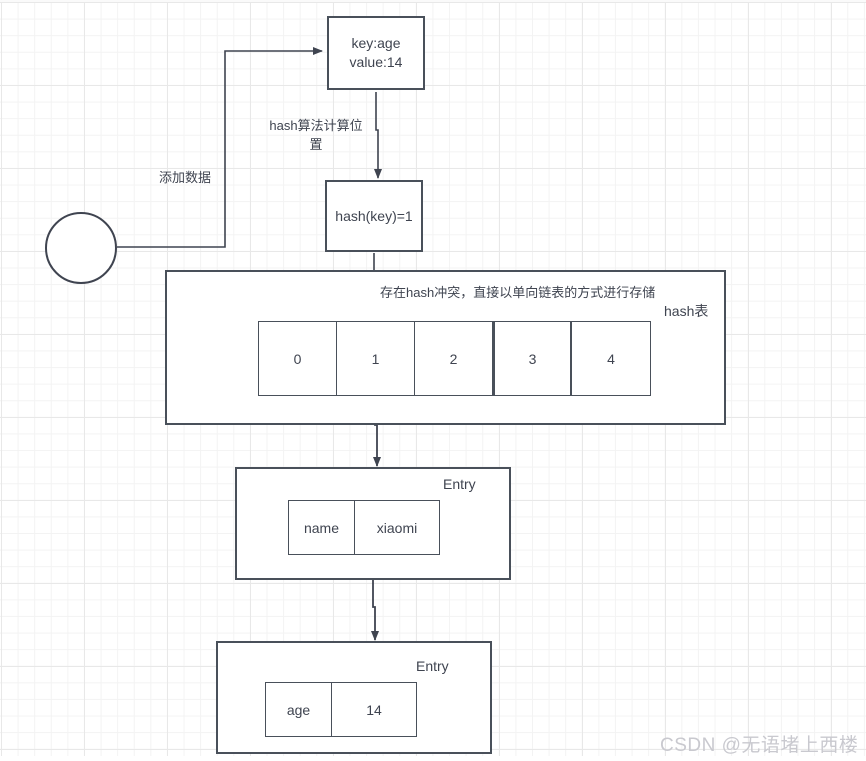  What do you see at coordinates (184, 177) in the screenshot?
I see `edge-label-add-data: 添加数据` at bounding box center [184, 177].